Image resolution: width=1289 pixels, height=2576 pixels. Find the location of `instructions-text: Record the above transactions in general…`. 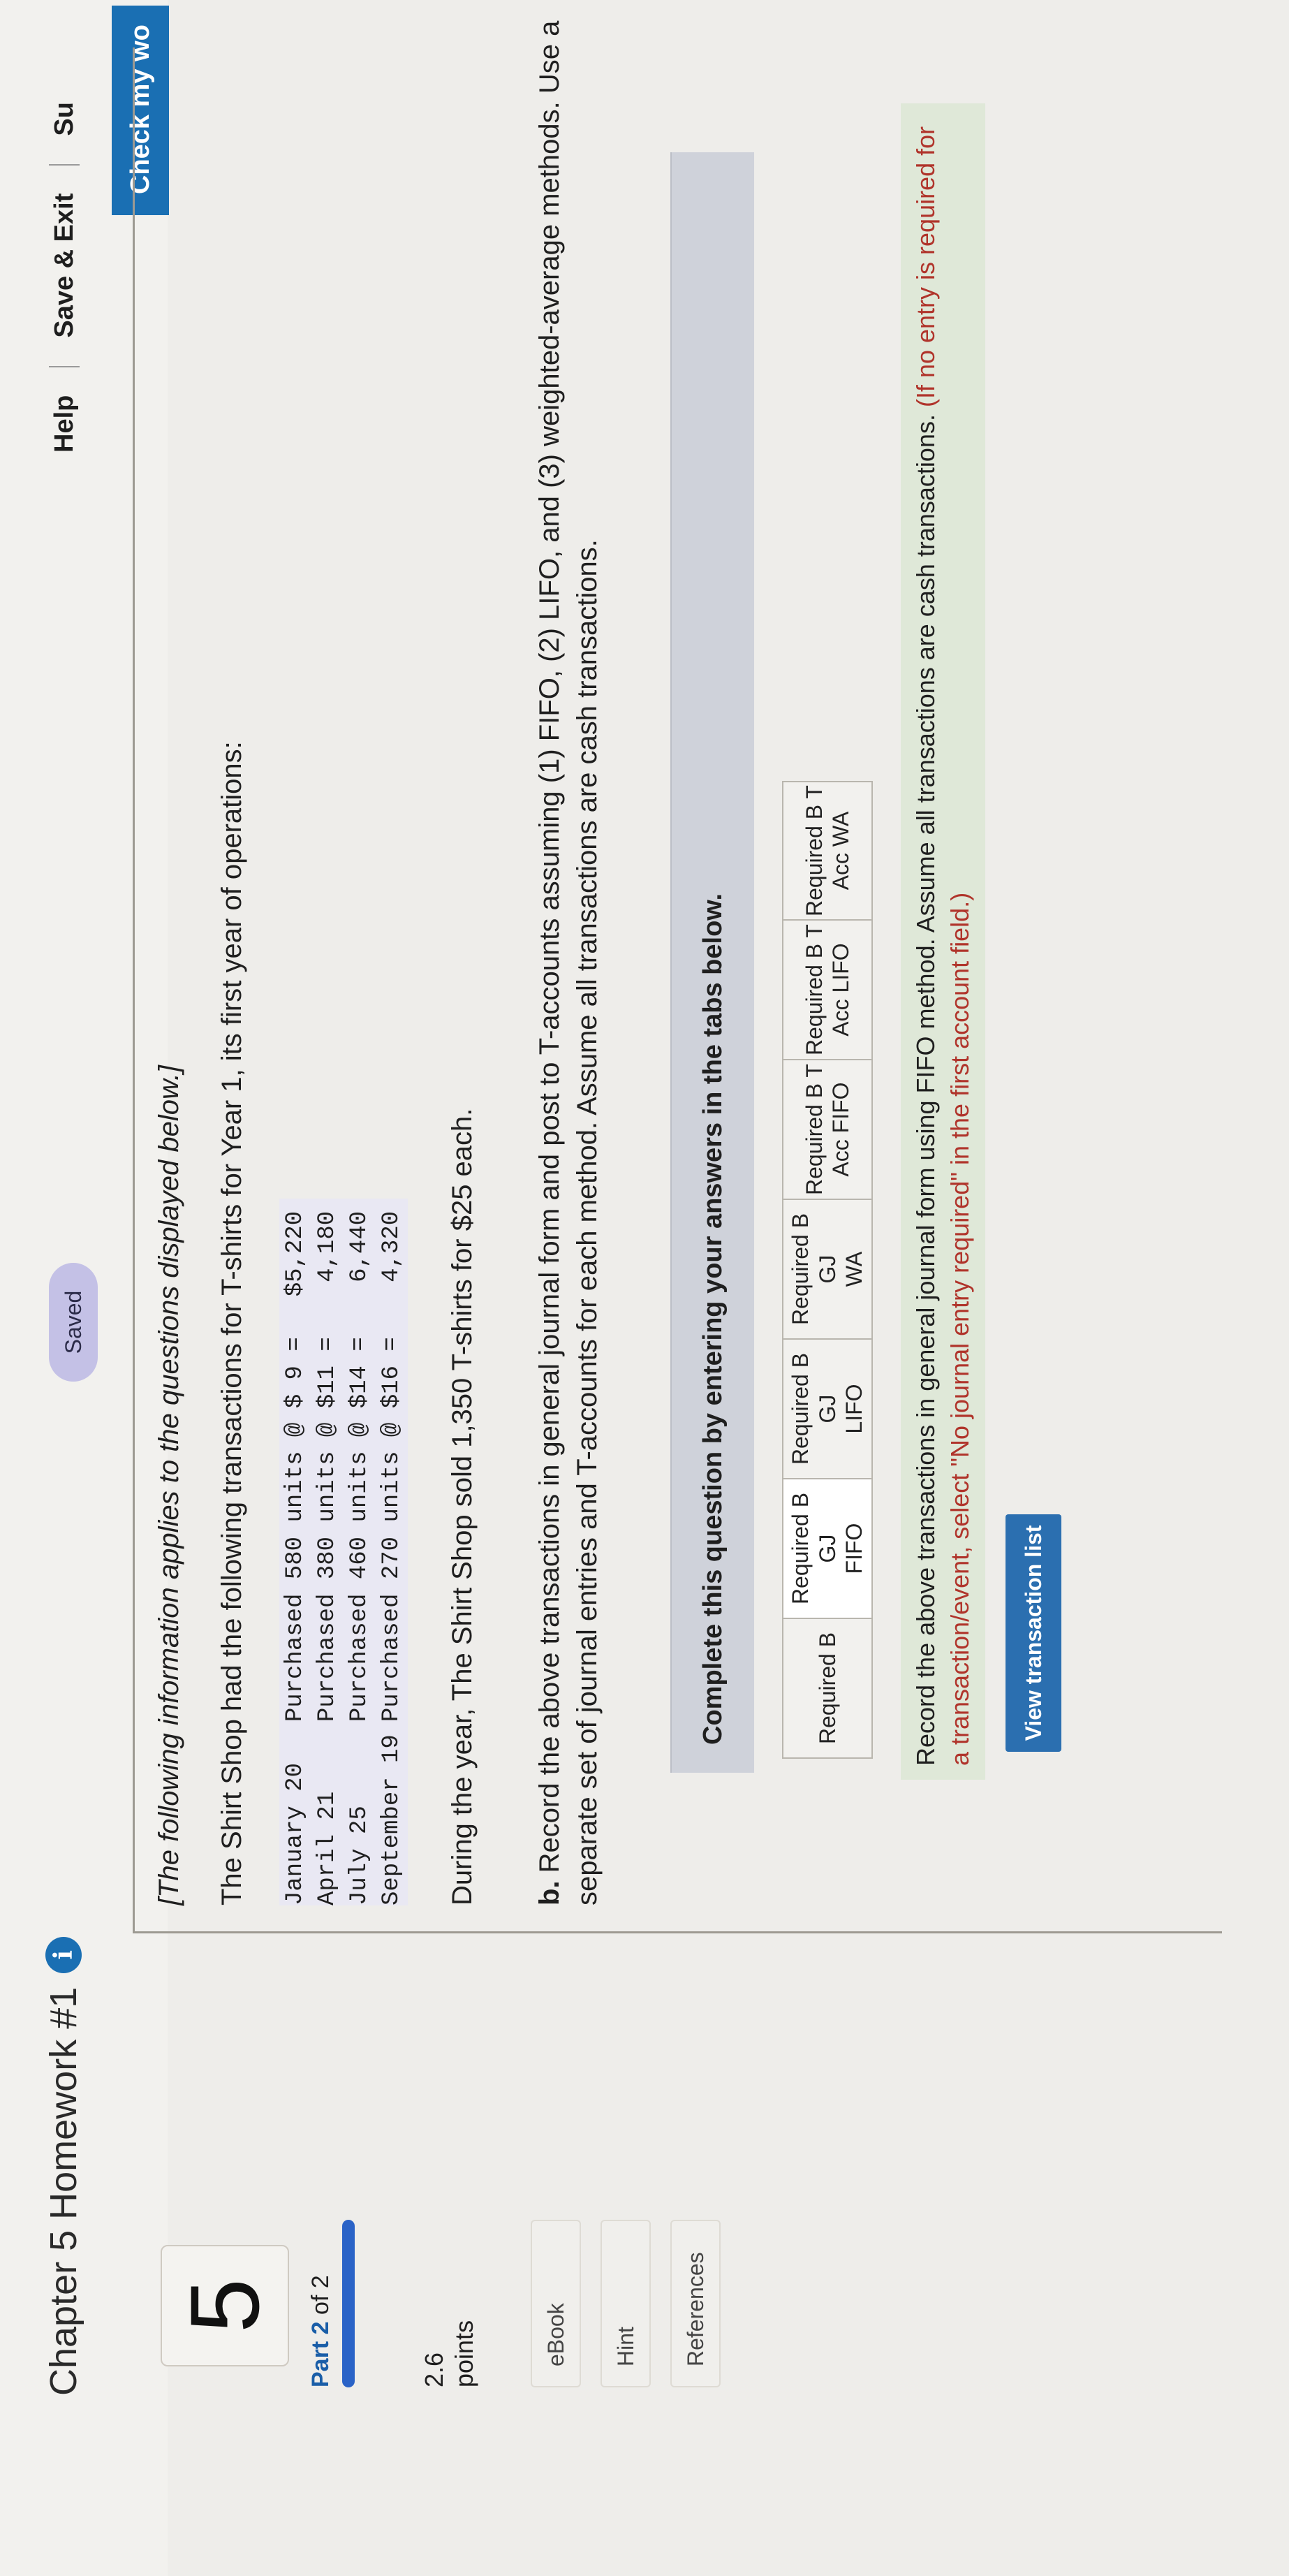

instructions-text: Record the above transactions in general… is located at coordinates (568, 962).